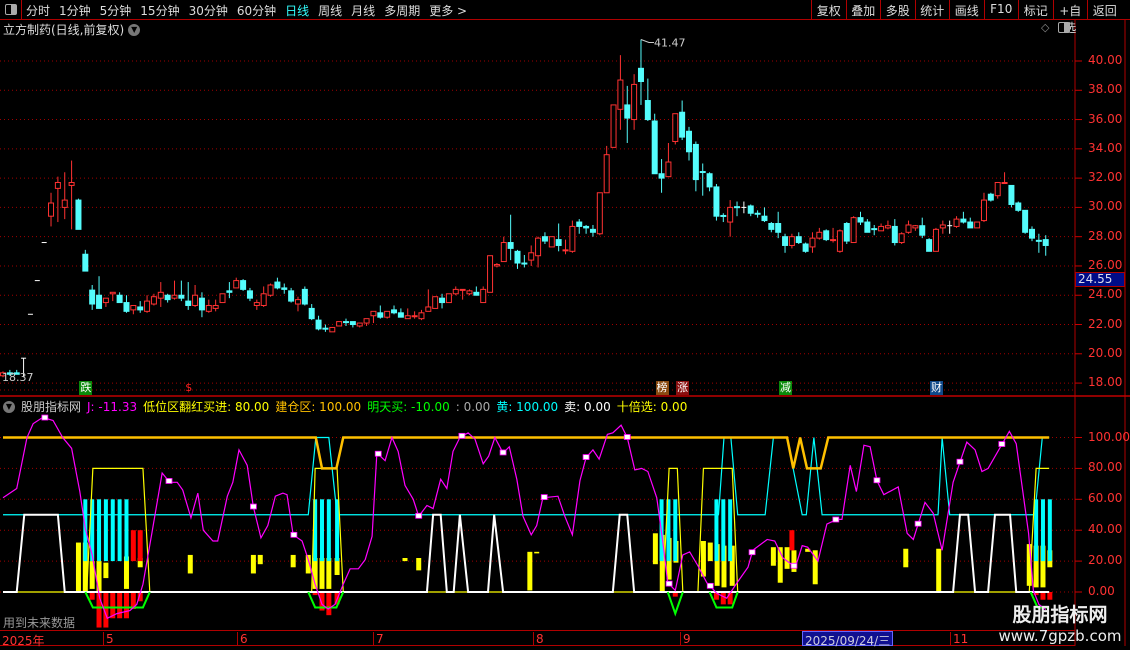  Describe the element at coordinates (75, 10) in the screenshot. I see `tab-period: 1分钟` at that location.